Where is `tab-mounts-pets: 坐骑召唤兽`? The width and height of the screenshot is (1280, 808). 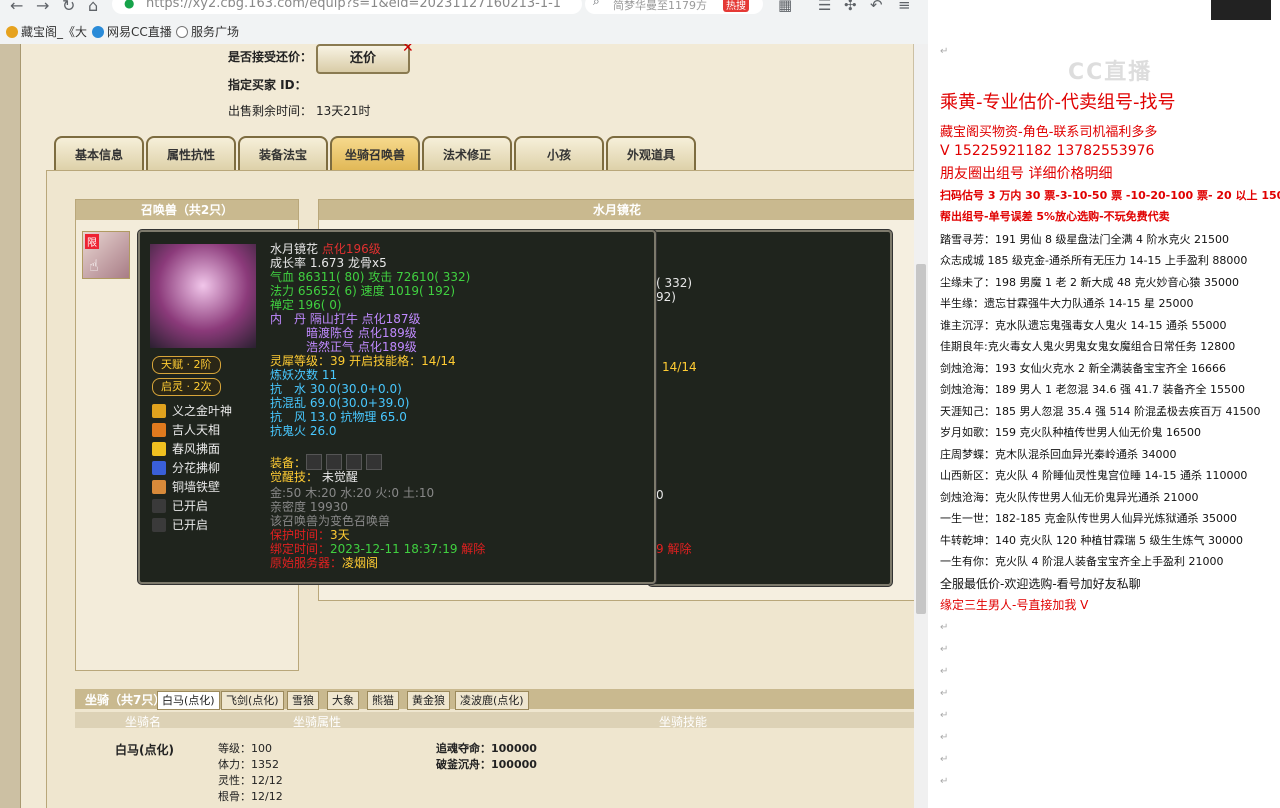 tab-mounts-pets: 坐骑召唤兽 is located at coordinates (375, 154).